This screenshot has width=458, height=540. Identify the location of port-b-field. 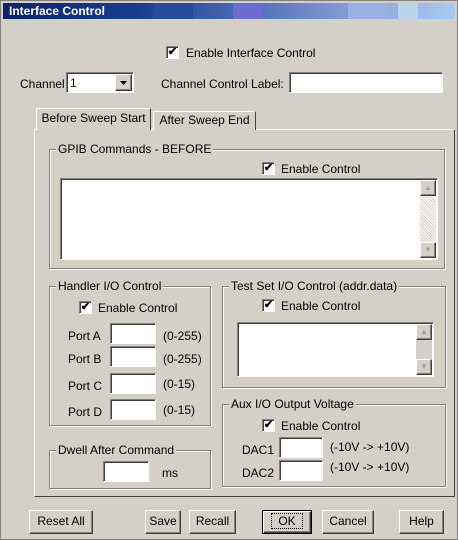
(133, 356).